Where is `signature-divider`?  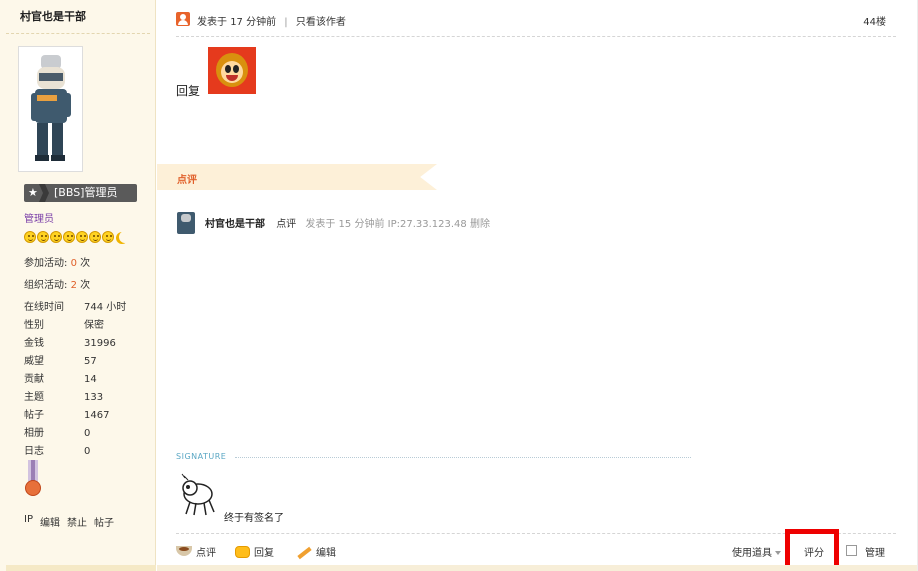 signature-divider is located at coordinates (463, 457).